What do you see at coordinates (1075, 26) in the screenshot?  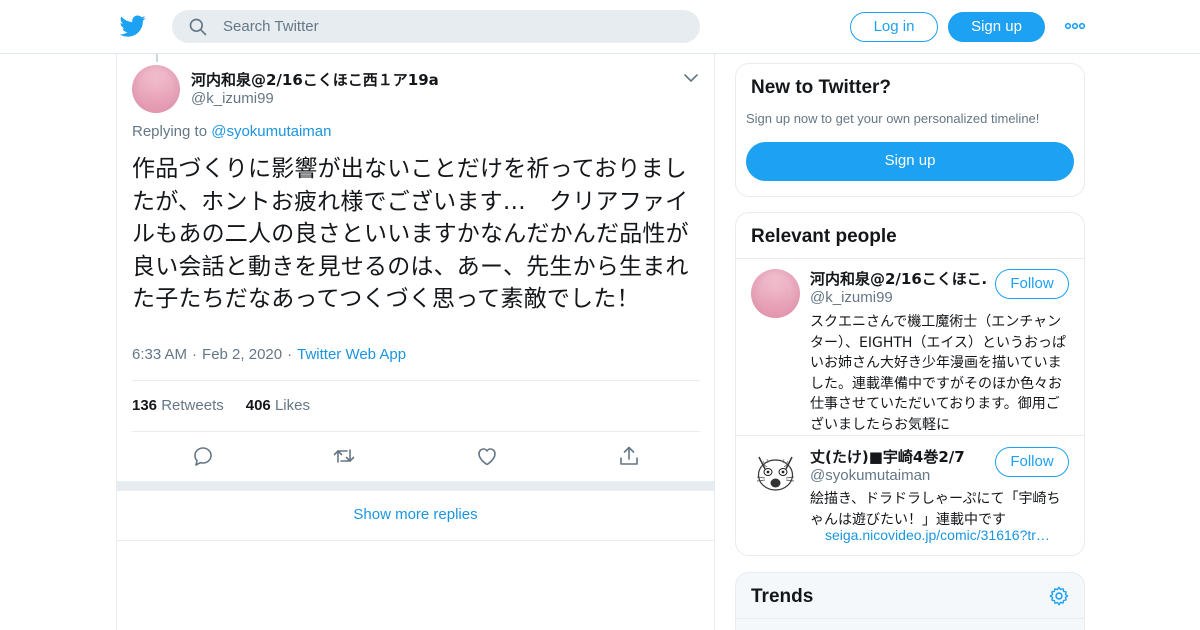 I see `more-options-icon` at bounding box center [1075, 26].